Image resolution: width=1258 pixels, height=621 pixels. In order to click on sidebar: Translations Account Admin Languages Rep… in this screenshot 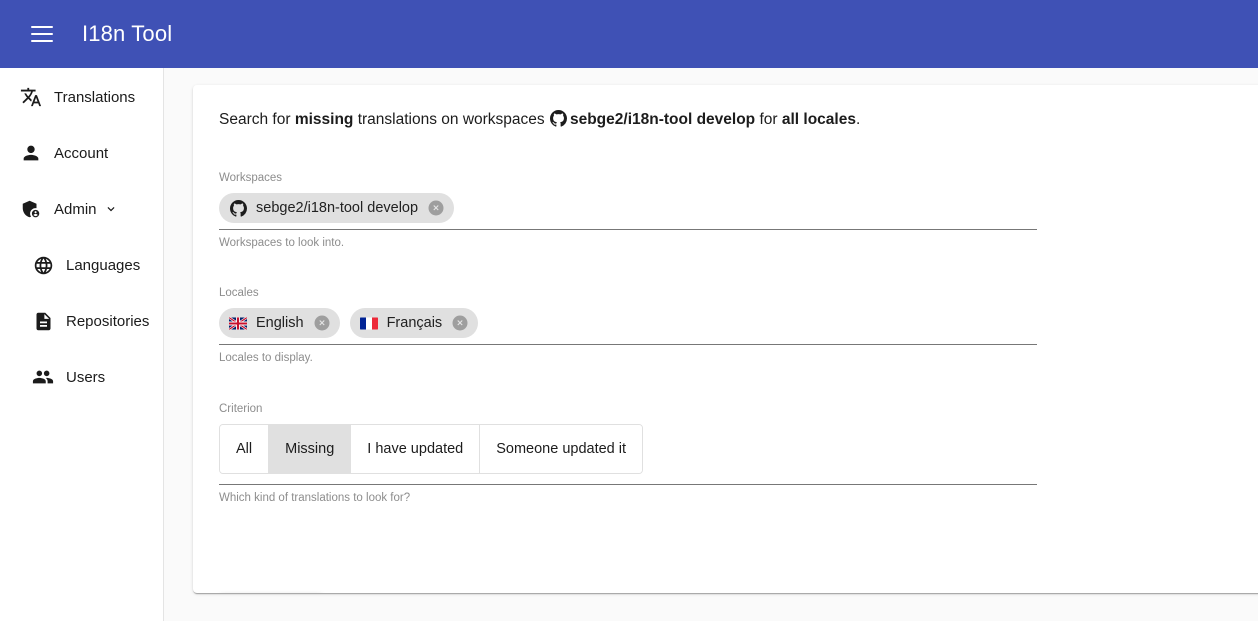, I will do `click(82, 344)`.